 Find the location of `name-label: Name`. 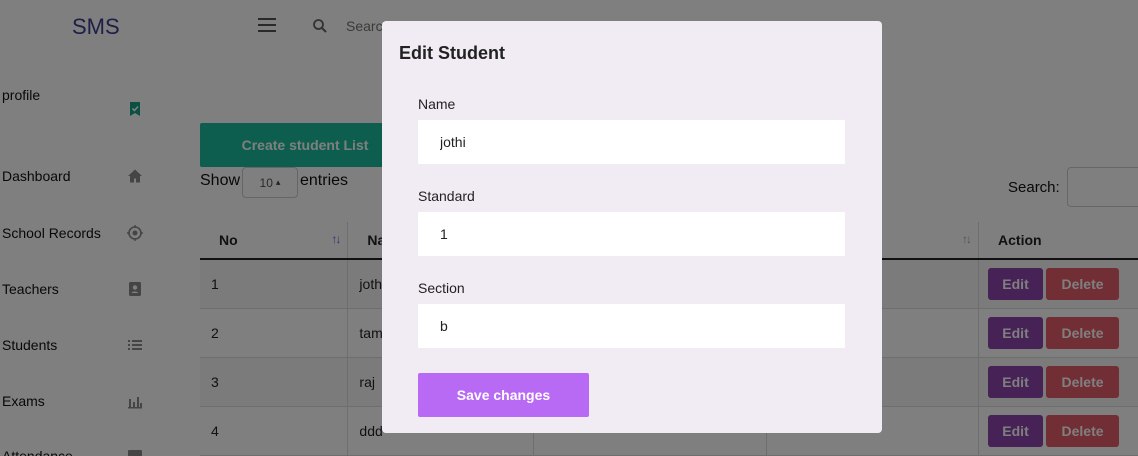

name-label: Name is located at coordinates (437, 104).